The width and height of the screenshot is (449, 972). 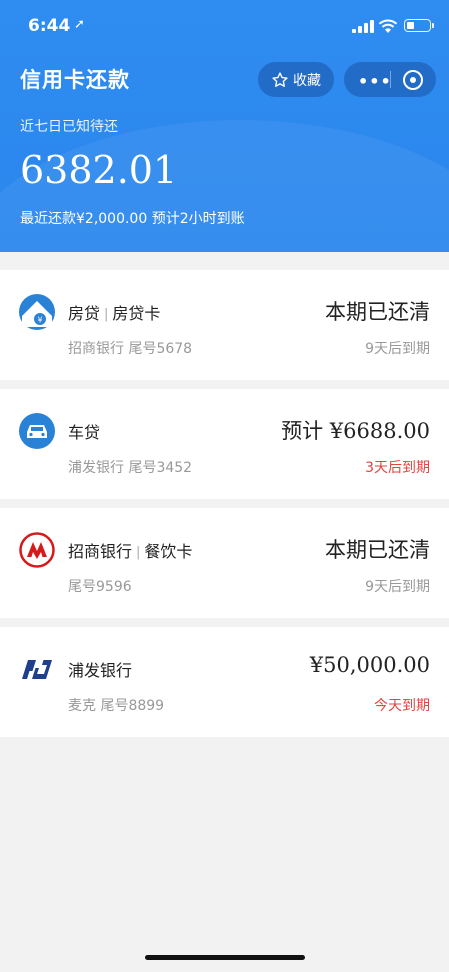 What do you see at coordinates (37, 312) in the screenshot?
I see `house-loan-icon: ¥` at bounding box center [37, 312].